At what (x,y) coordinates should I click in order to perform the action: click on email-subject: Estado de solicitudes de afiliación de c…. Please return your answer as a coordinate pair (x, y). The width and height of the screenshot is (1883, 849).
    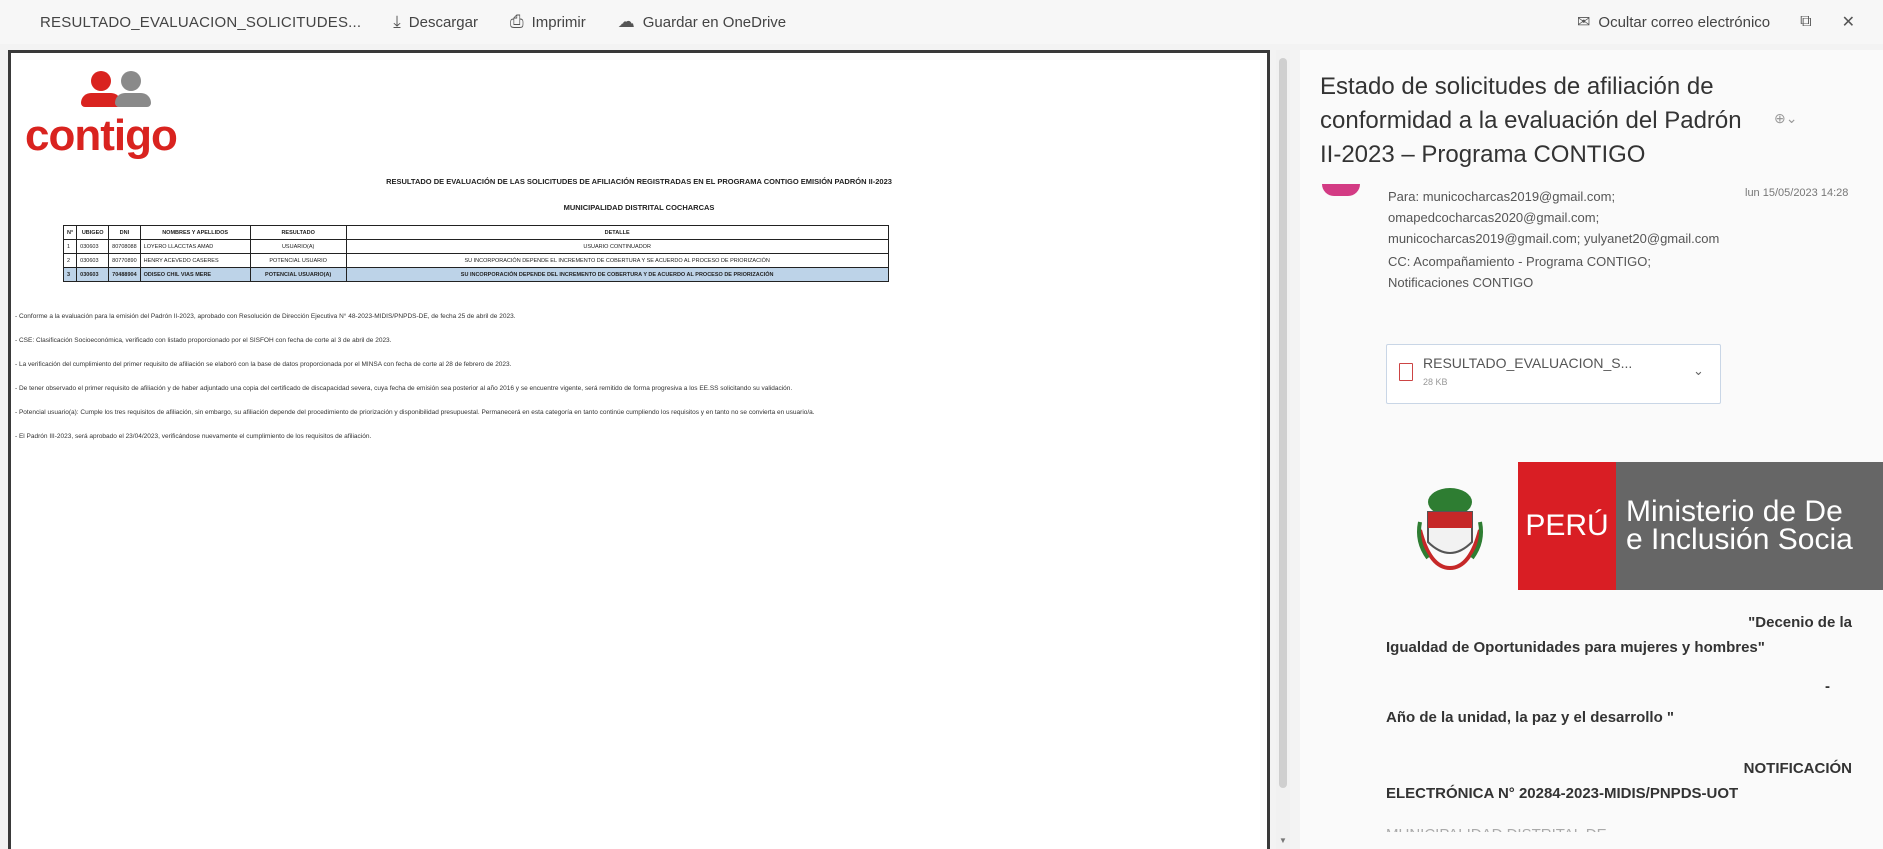
    Looking at the image, I should click on (1531, 120).